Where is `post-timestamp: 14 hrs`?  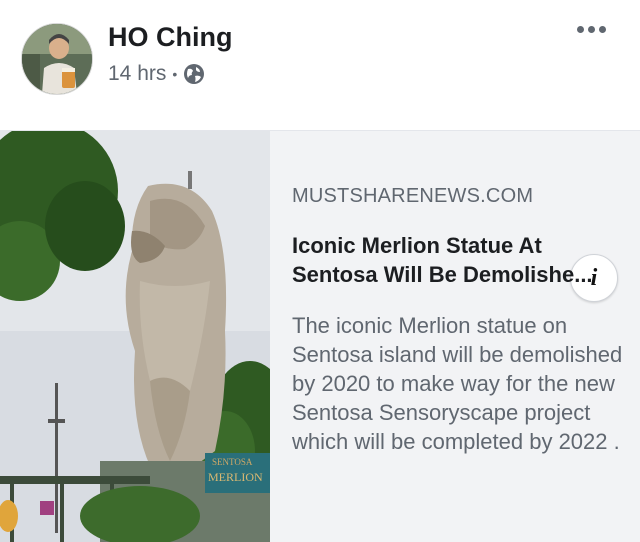 post-timestamp: 14 hrs is located at coordinates (137, 74).